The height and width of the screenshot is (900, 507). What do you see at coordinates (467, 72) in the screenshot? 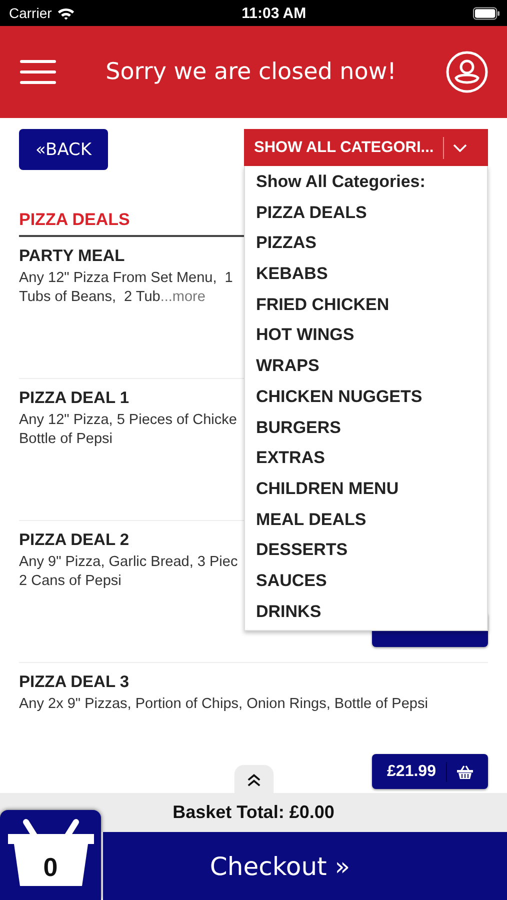
I see `user-profile-icon` at bounding box center [467, 72].